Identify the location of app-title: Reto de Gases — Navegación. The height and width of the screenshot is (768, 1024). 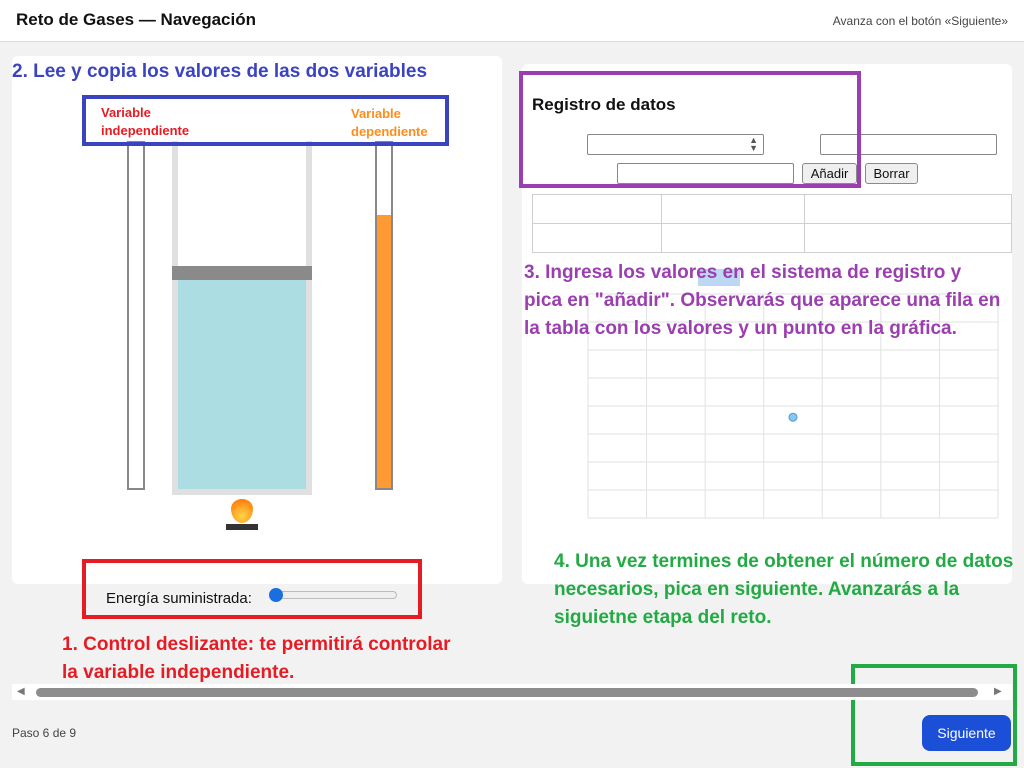
(136, 19).